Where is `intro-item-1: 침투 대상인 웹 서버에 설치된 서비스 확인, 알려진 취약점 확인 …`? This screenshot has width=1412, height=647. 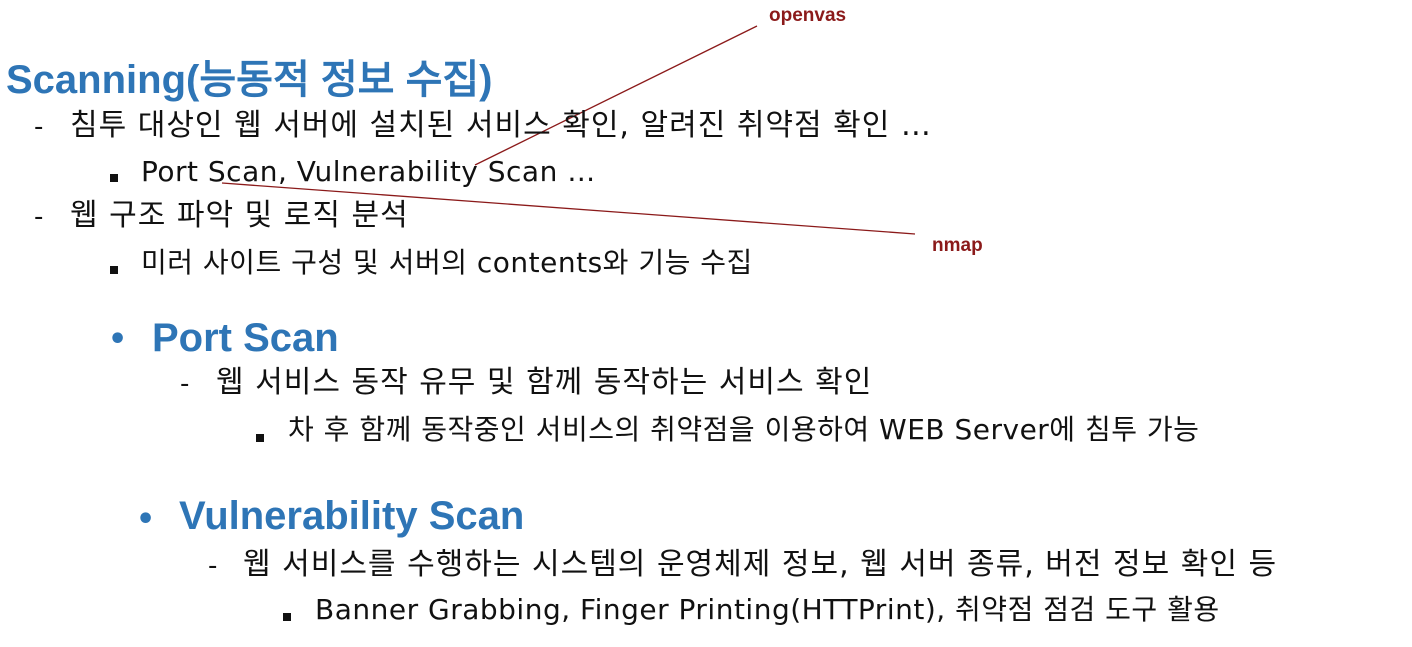
intro-item-1: 침투 대상인 웹 서버에 설치된 서비스 확인, 알려진 취약점 확인 … is located at coordinates (501, 125).